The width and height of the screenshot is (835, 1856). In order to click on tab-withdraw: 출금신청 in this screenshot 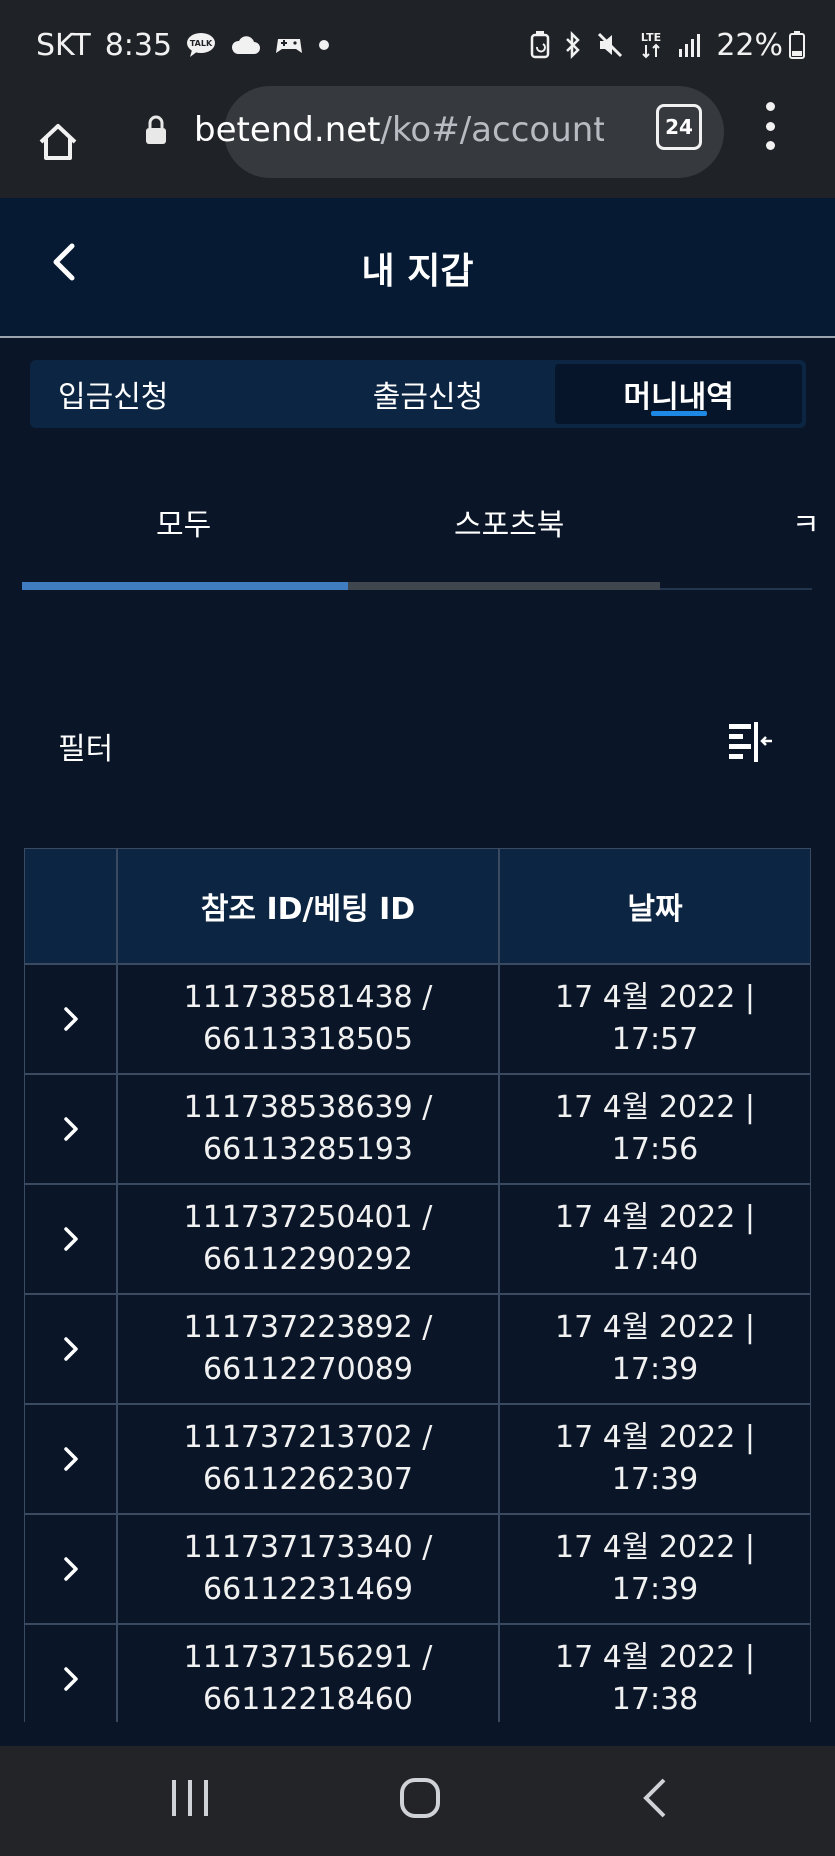, I will do `click(428, 394)`.